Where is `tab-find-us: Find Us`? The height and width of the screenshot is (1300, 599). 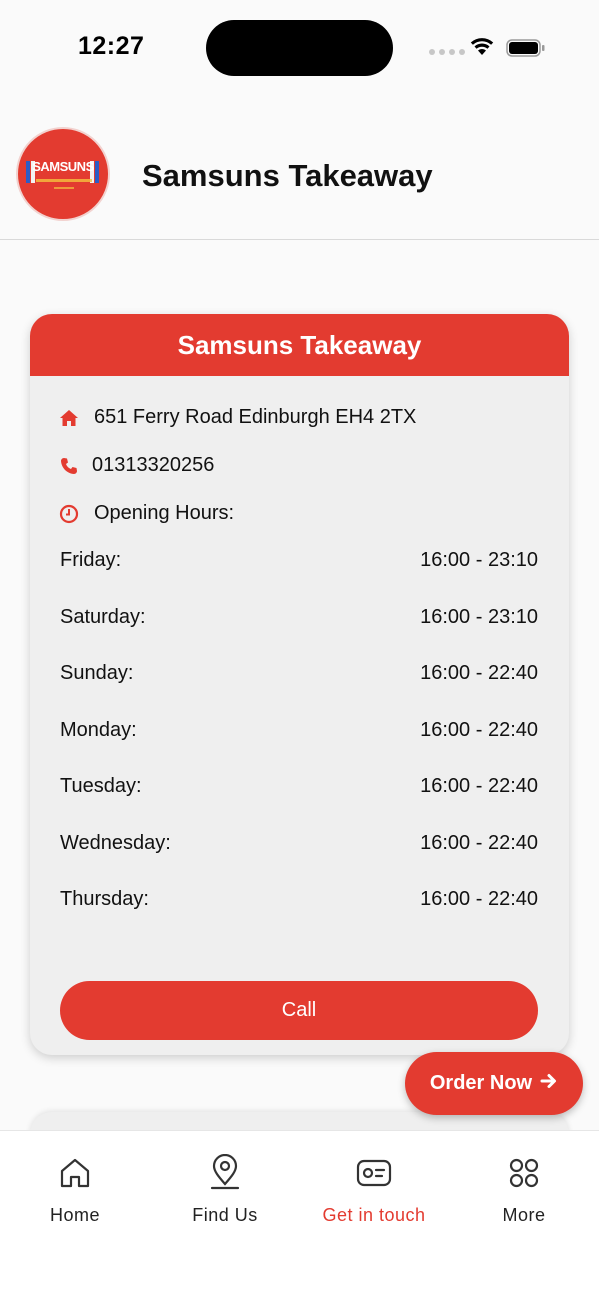
tab-find-us: Find Us is located at coordinates (225, 1193).